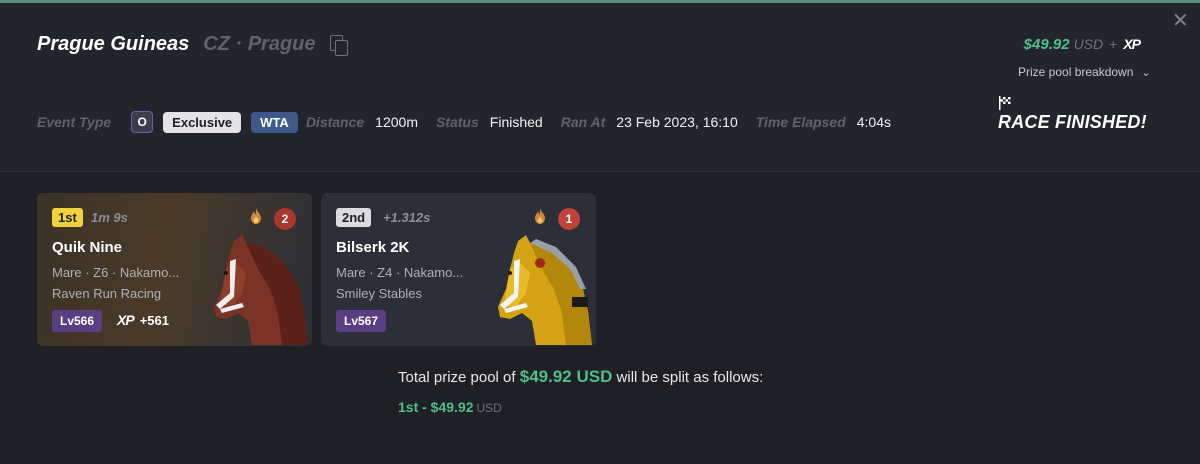 This screenshot has width=1200, height=464. Describe the element at coordinates (202, 122) in the screenshot. I see `exclusive-badge: Exclusive` at that location.